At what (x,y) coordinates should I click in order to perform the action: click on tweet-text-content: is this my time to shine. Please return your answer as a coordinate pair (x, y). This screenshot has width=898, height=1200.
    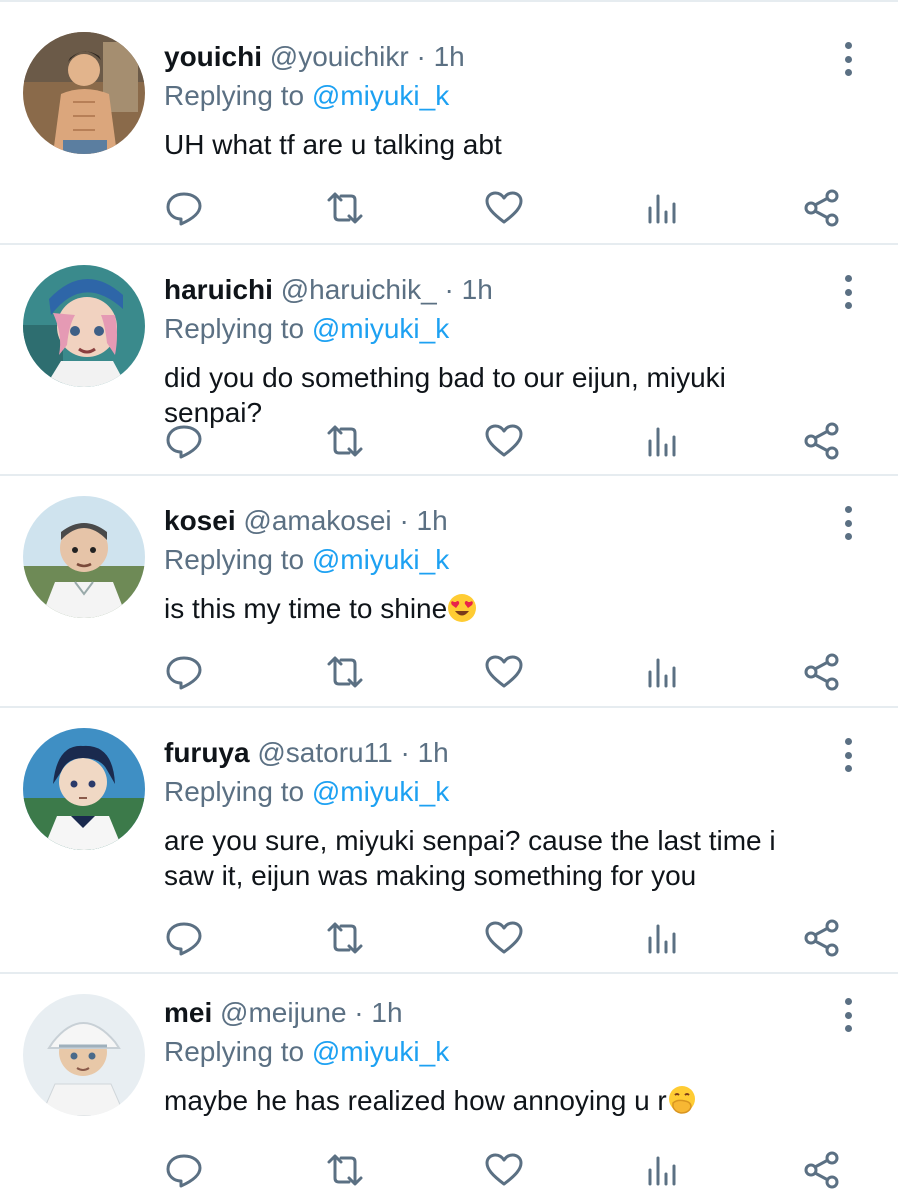
    Looking at the image, I should click on (306, 608).